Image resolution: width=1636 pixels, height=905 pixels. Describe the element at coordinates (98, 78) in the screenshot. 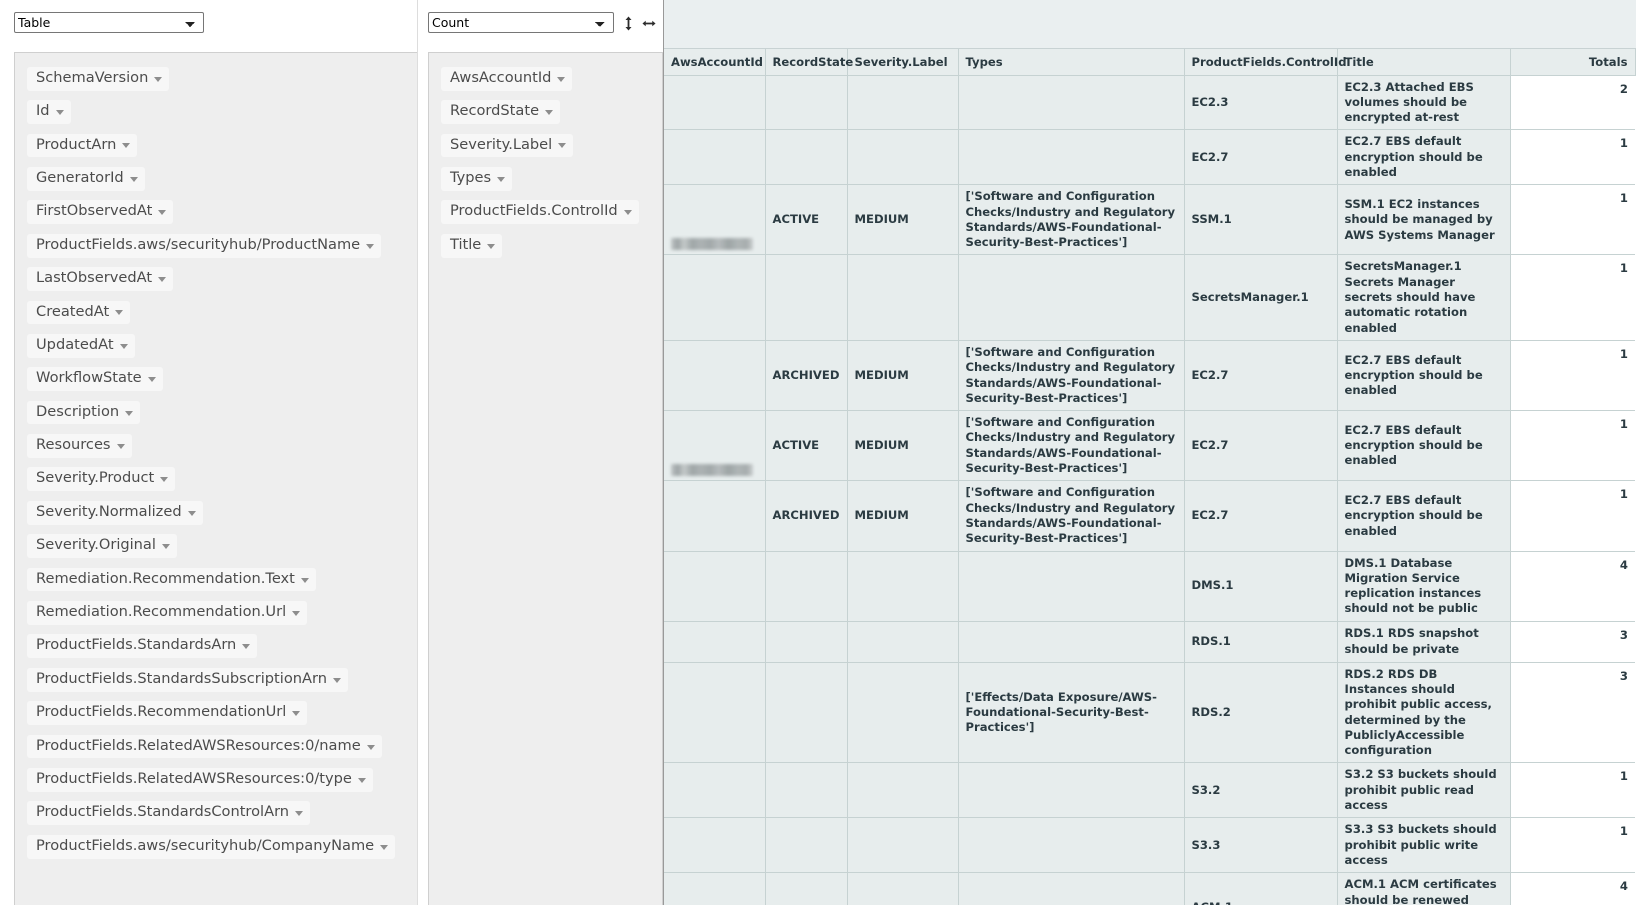

I see `inactive-column-schemaversion: SchemaVersion` at that location.